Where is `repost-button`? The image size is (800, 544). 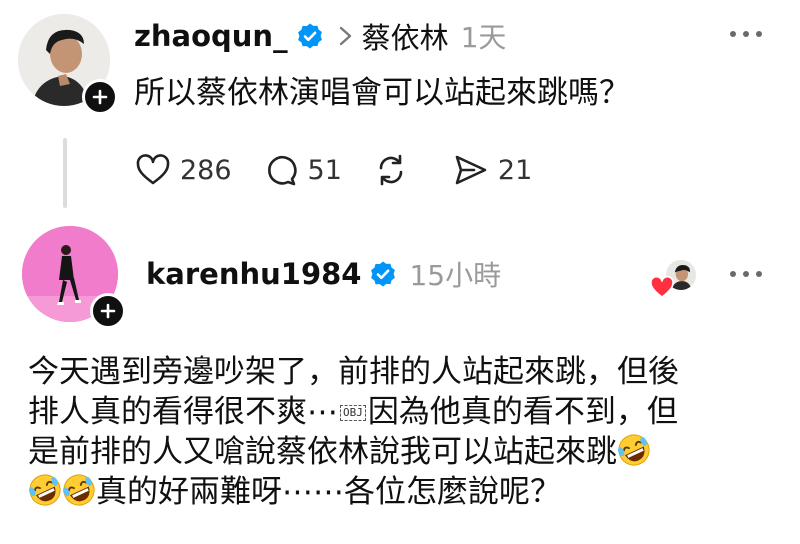
repost-button is located at coordinates (391, 170).